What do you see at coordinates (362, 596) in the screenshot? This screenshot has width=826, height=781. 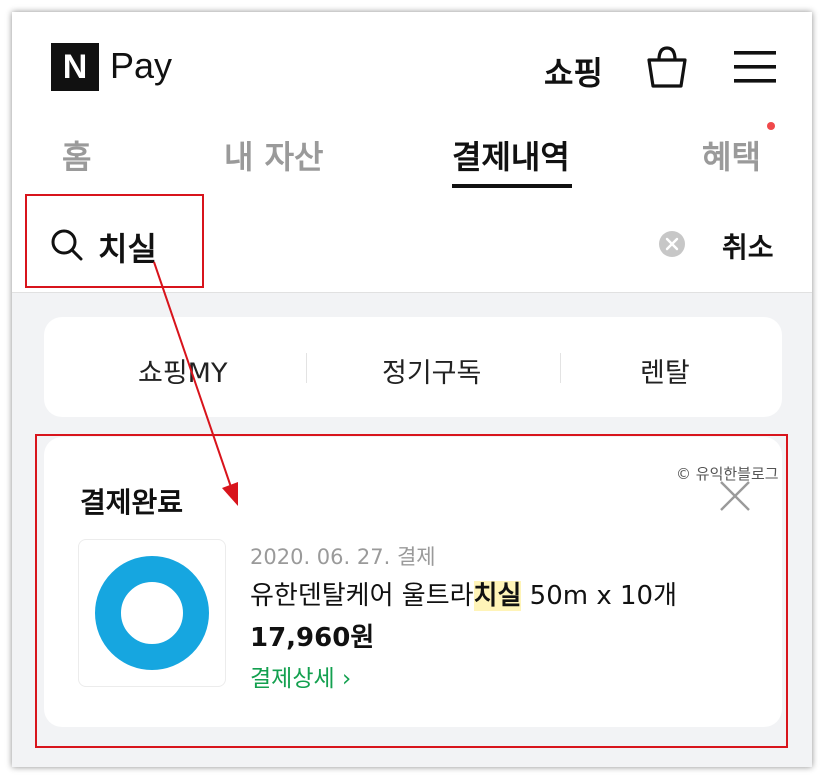 I see `product-name-prefix: 유한덴탈케어 울트라` at bounding box center [362, 596].